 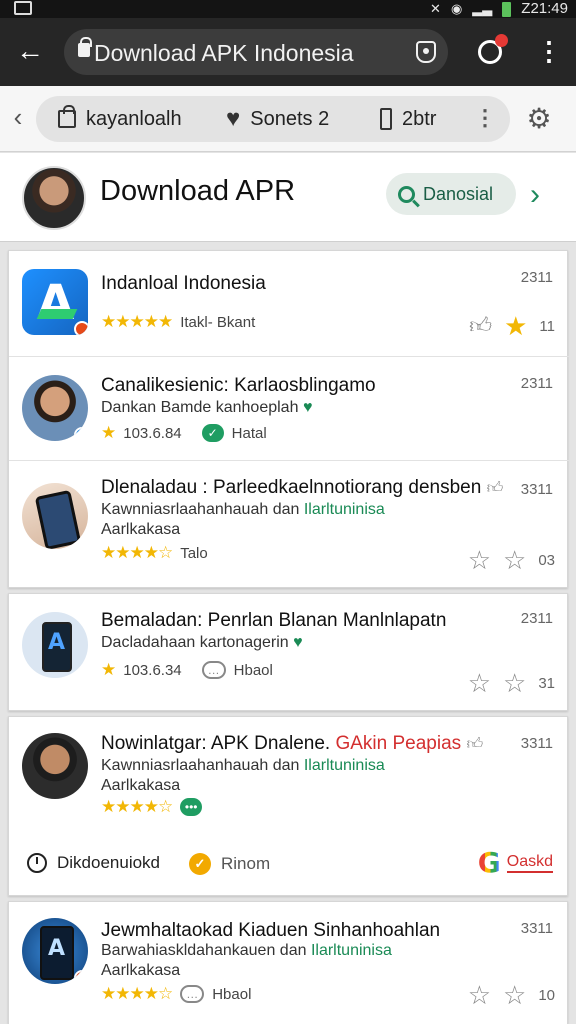 What do you see at coordinates (93, 863) in the screenshot?
I see `footer-left: Dikdoenuiokd` at bounding box center [93, 863].